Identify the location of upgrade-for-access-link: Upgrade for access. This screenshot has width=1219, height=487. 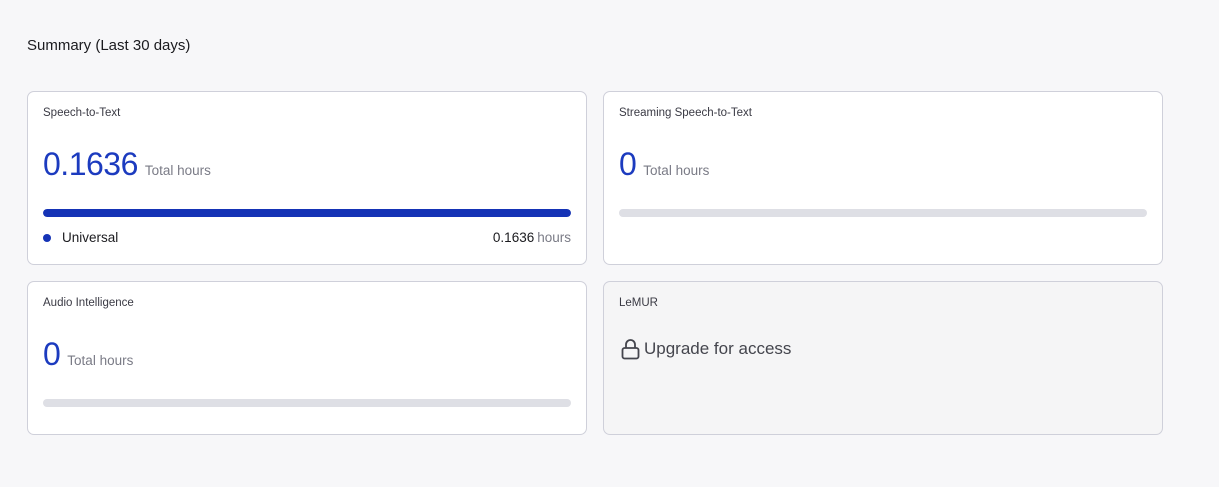
(706, 349).